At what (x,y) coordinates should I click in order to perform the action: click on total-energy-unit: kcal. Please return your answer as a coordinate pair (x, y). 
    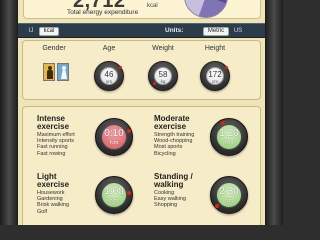
    Looking at the image, I should click on (152, 6).